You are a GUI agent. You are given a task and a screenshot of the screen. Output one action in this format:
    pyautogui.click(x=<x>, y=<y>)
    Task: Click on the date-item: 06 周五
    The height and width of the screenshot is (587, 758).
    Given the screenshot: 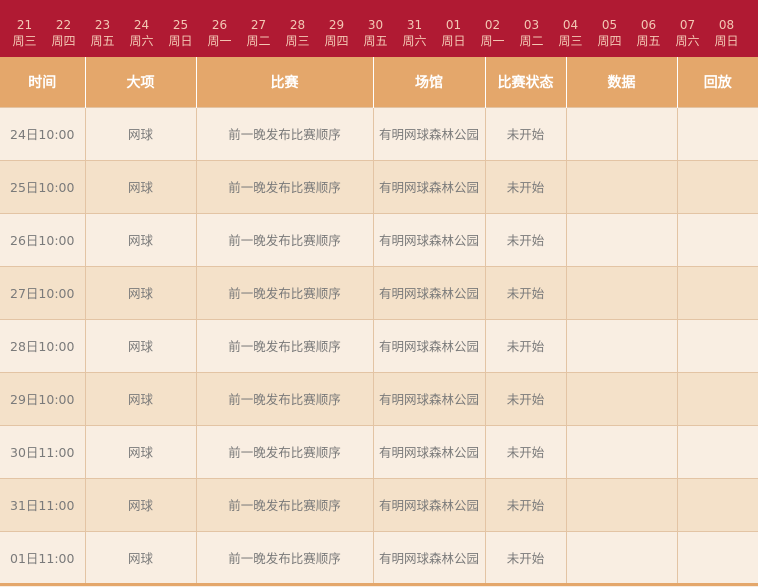 What is the action you would take?
    pyautogui.click(x=648, y=33)
    